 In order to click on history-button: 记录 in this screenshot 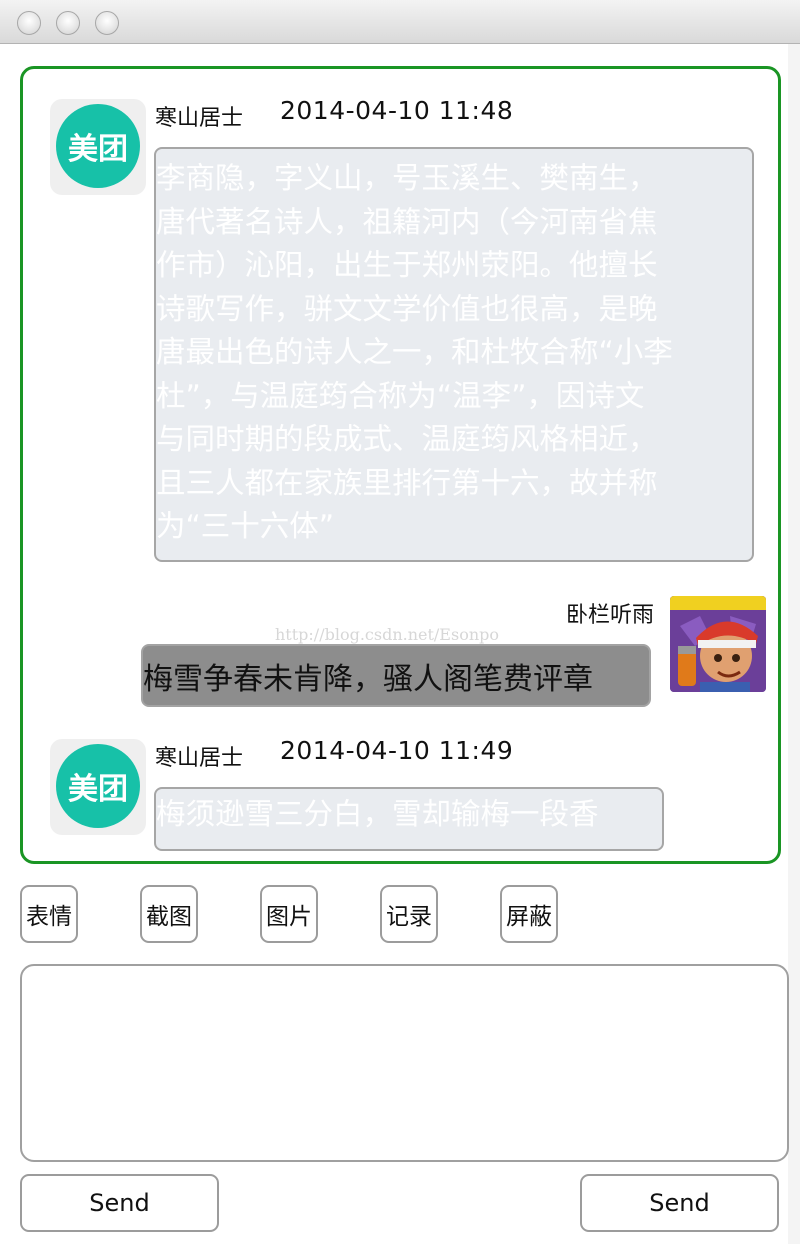, I will do `click(409, 914)`.